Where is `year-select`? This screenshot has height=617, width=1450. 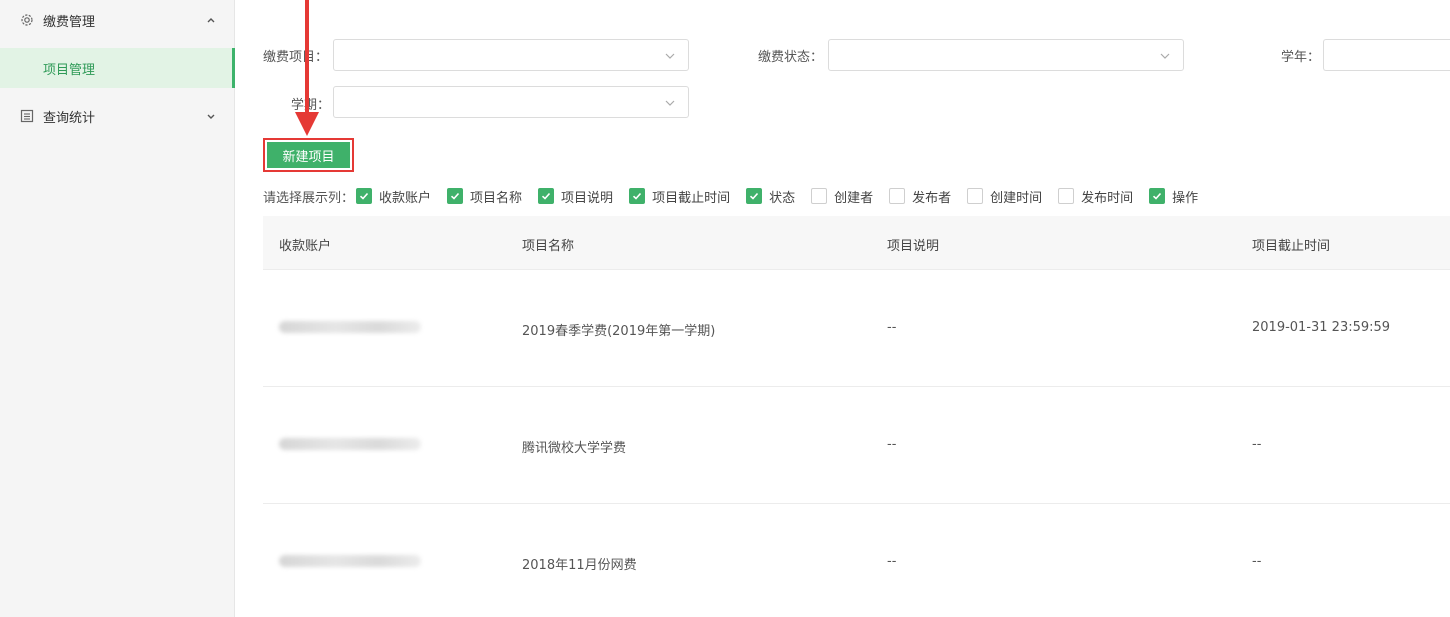 year-select is located at coordinates (1386, 55).